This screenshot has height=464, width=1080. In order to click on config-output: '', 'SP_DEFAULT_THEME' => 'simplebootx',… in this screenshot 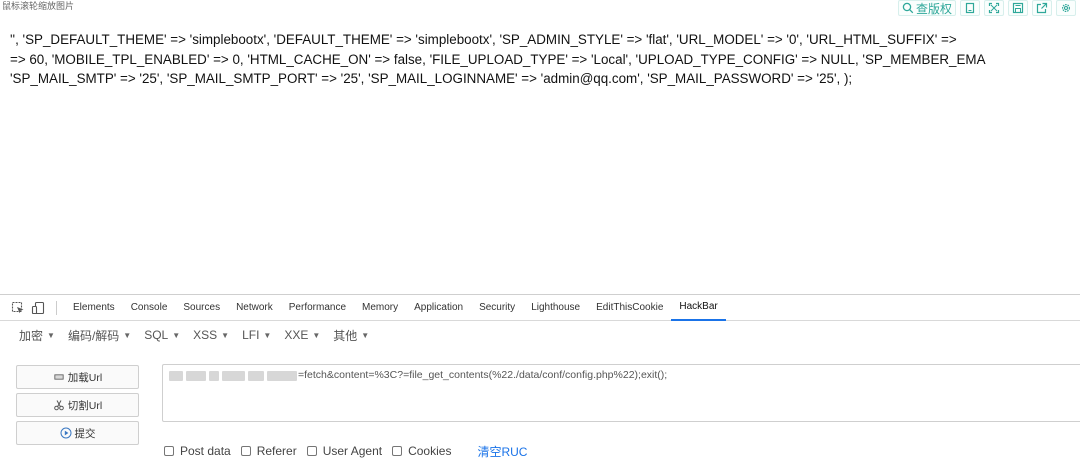, I will do `click(545, 59)`.